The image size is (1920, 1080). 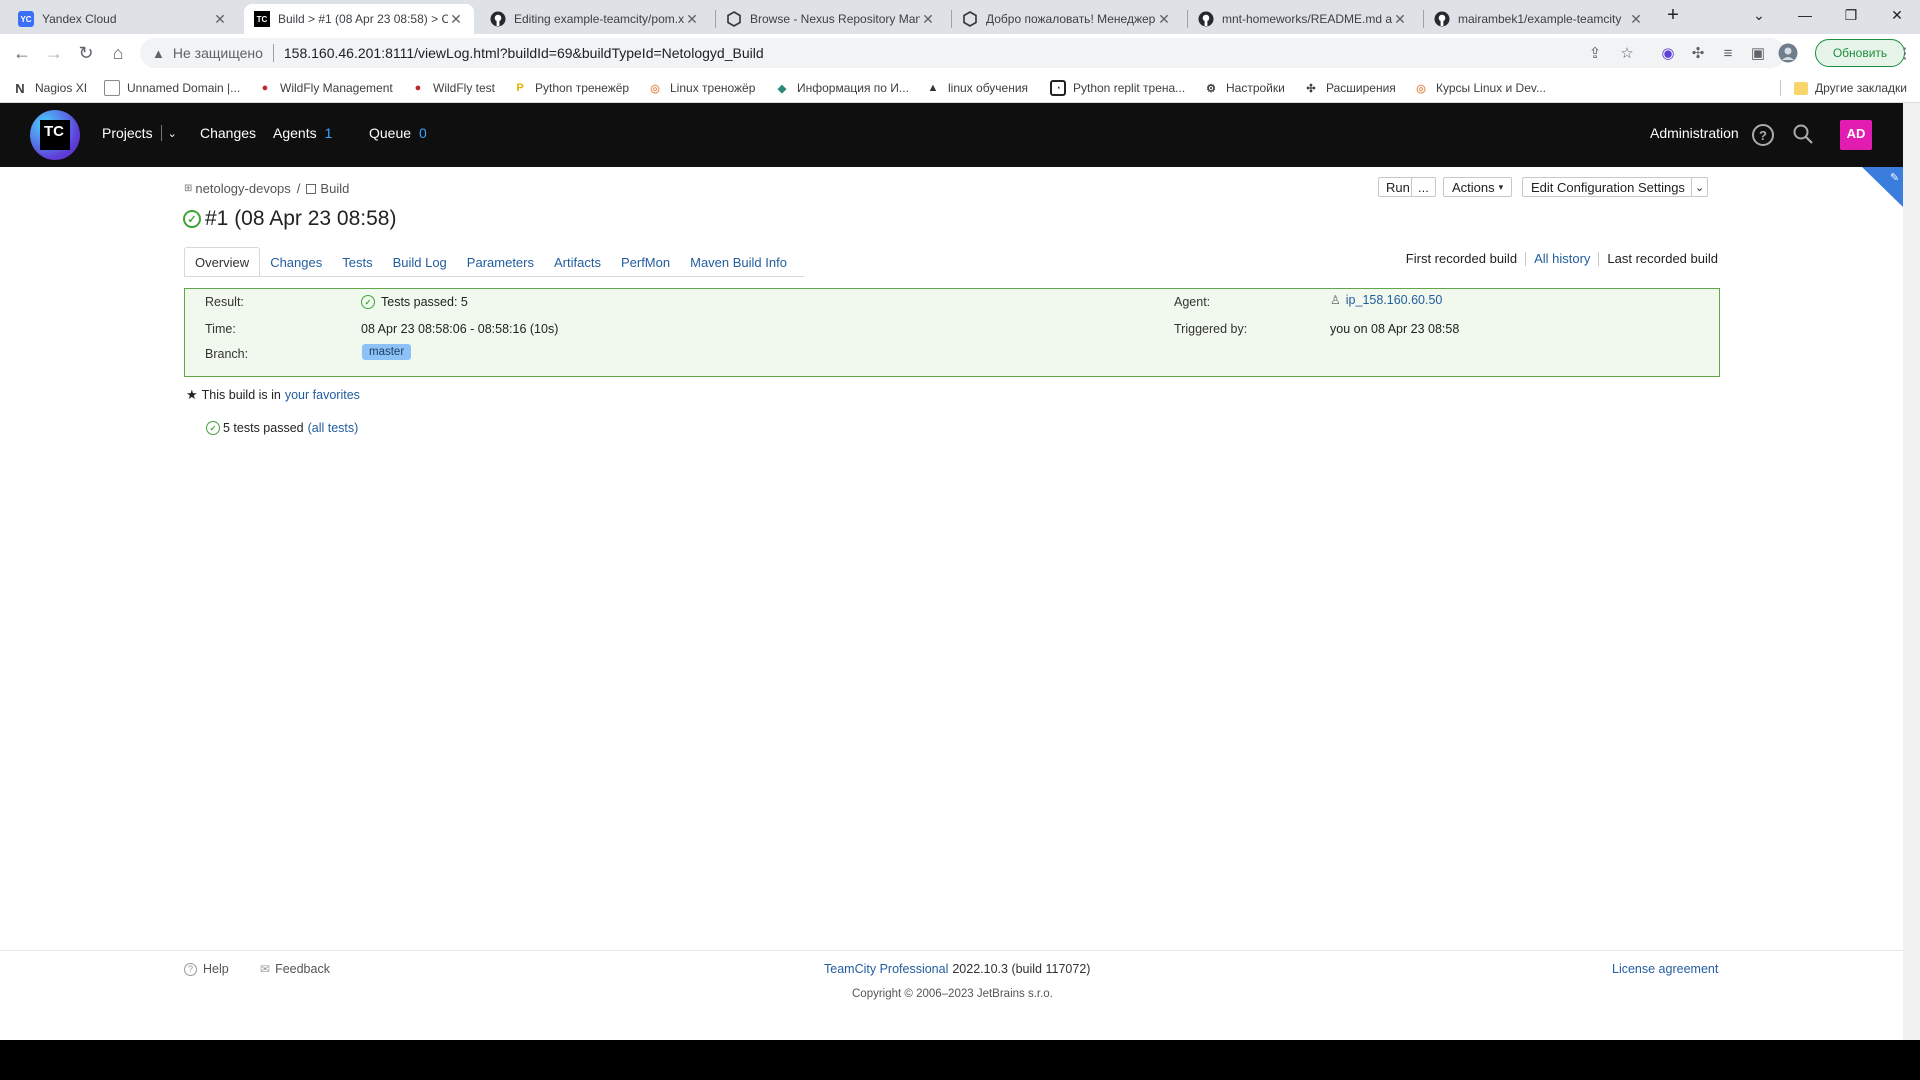 What do you see at coordinates (1728, 53) in the screenshot?
I see `media-icon: ≡` at bounding box center [1728, 53].